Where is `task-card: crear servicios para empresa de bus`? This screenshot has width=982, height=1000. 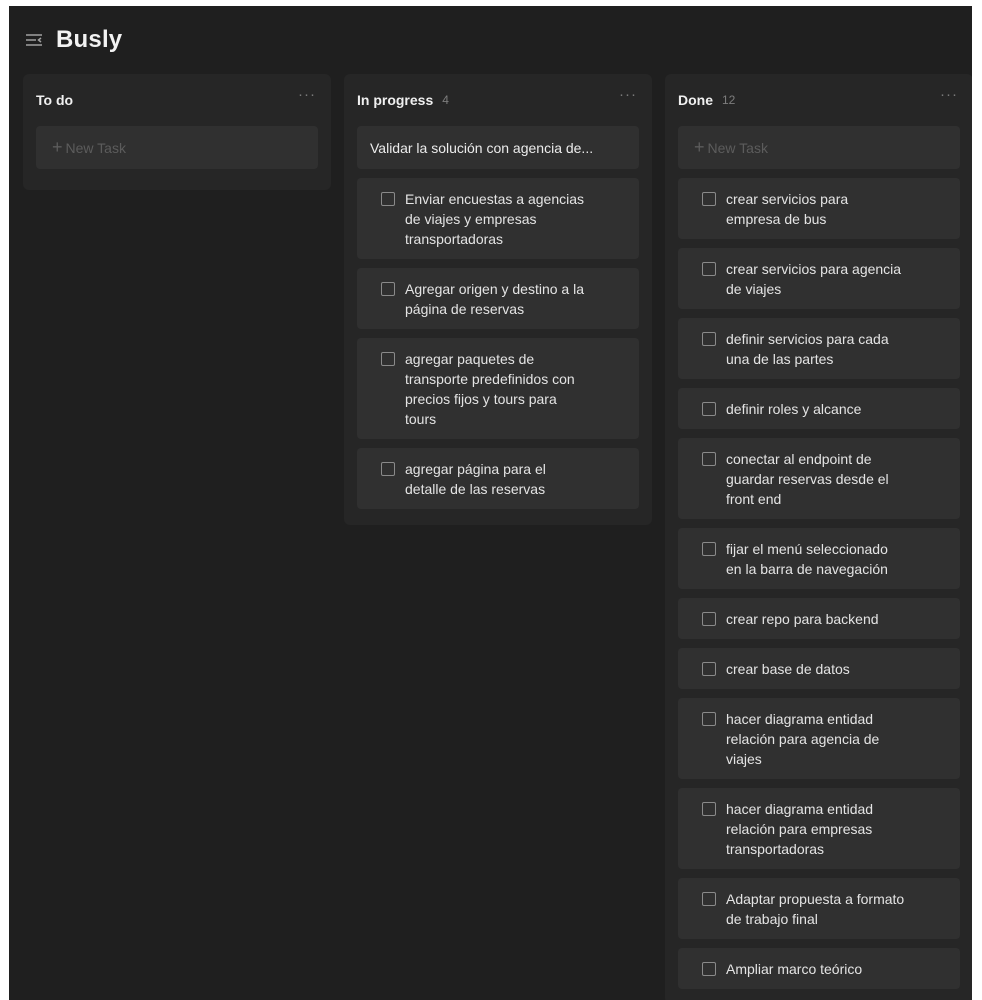 task-card: crear servicios para empresa de bus is located at coordinates (819, 208).